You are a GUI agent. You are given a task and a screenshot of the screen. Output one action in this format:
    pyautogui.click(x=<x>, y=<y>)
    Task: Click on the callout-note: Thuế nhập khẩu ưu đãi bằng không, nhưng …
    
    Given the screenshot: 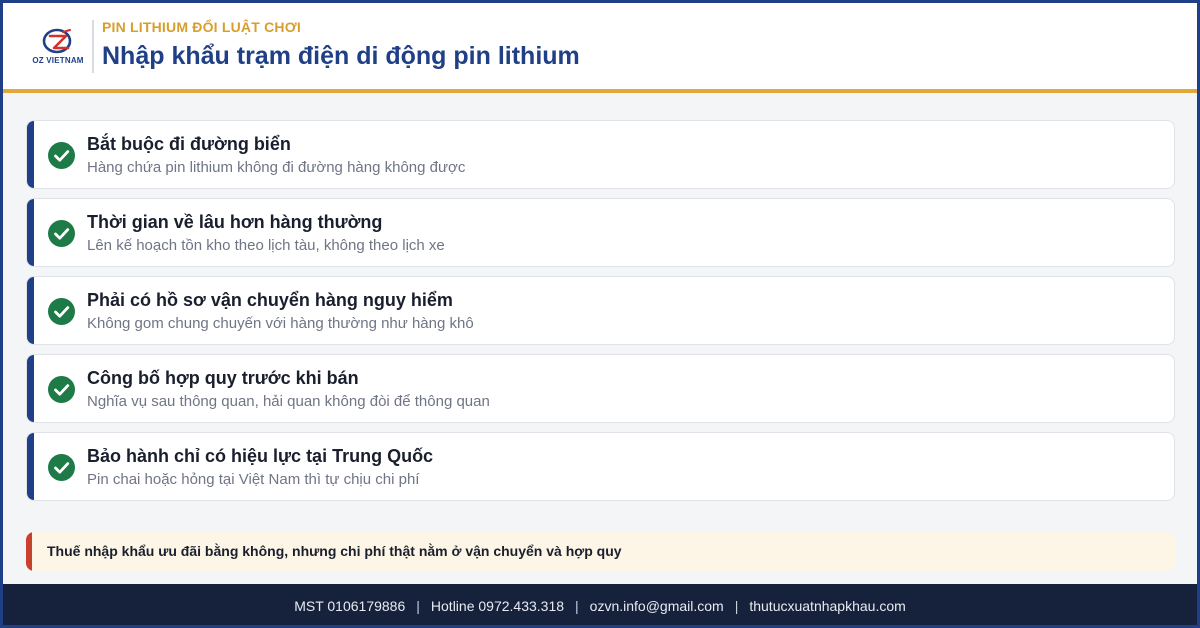 What is the action you would take?
    pyautogui.click(x=600, y=551)
    